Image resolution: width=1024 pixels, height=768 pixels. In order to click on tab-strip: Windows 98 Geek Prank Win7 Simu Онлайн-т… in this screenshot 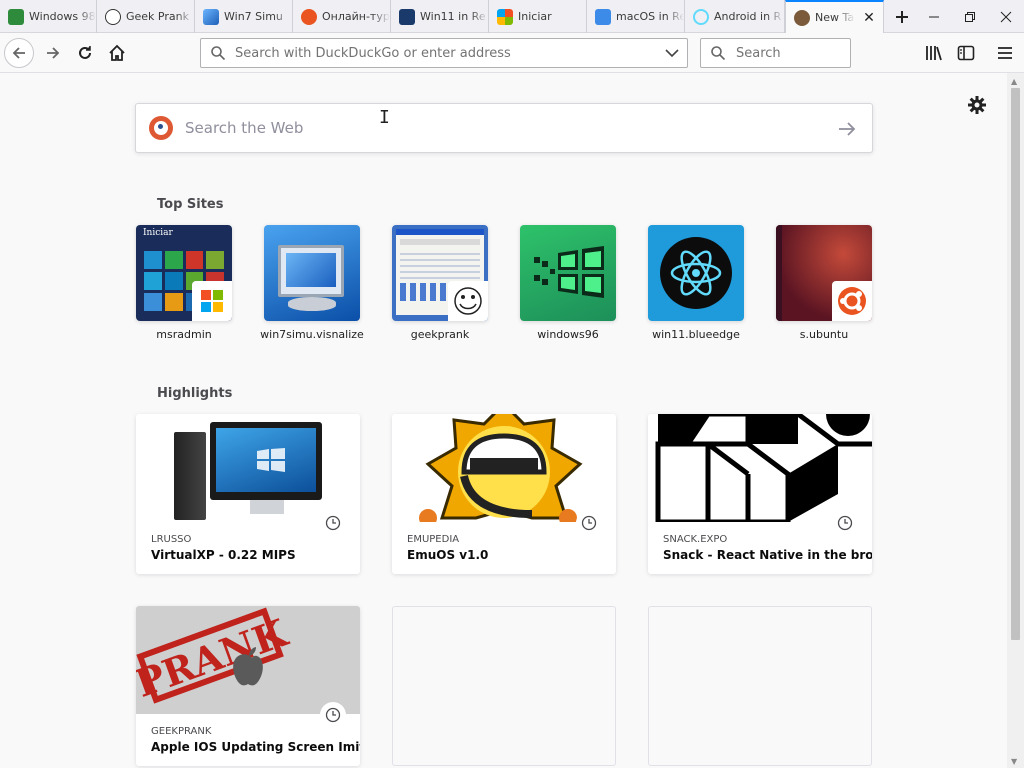, I will do `click(512, 16)`.